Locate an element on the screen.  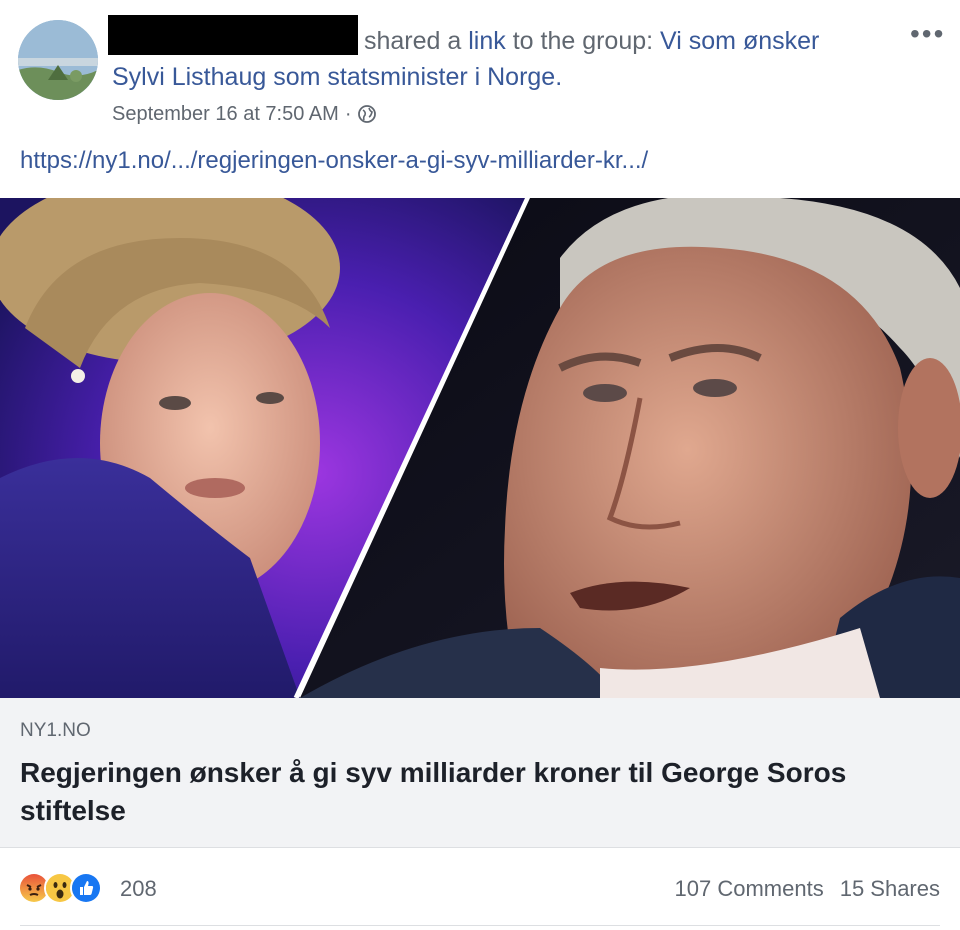
group-name-link: Vi som ønsker is located at coordinates (739, 41).